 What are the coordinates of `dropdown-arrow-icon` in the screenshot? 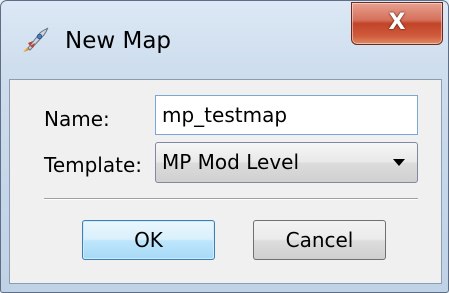 It's located at (399, 162).